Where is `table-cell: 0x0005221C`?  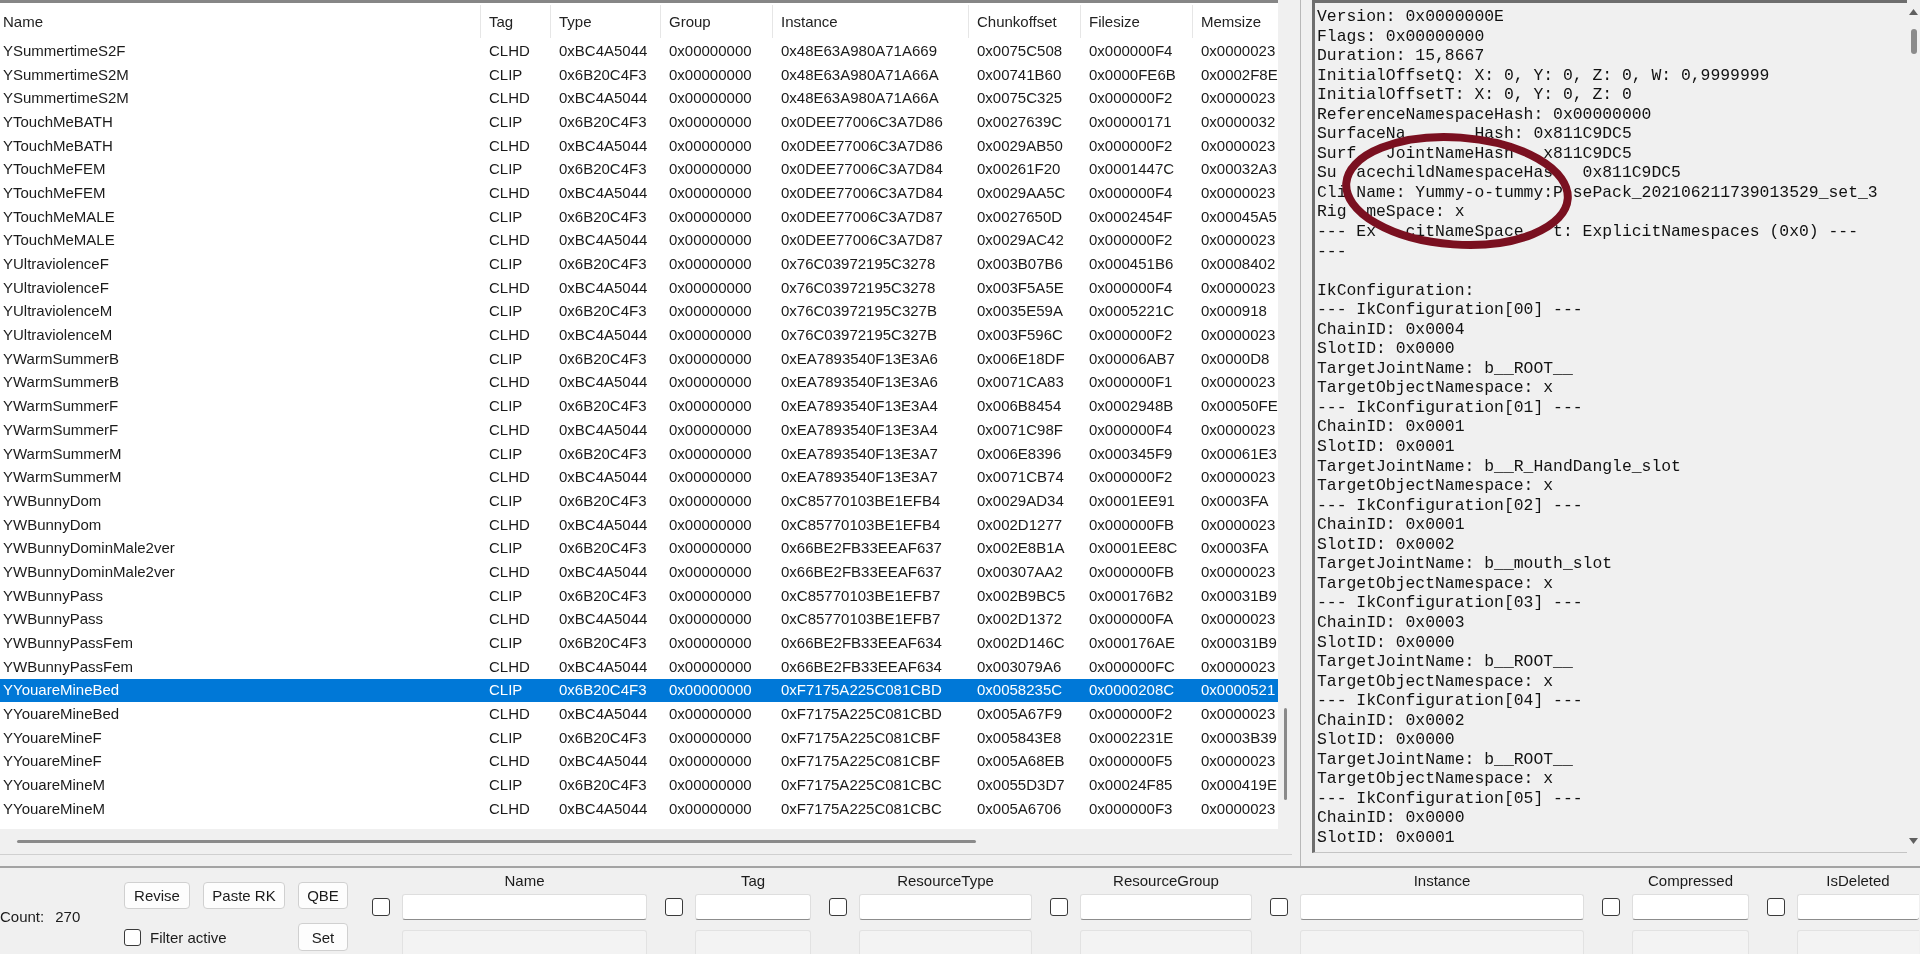 table-cell: 0x0005221C is located at coordinates (1132, 311).